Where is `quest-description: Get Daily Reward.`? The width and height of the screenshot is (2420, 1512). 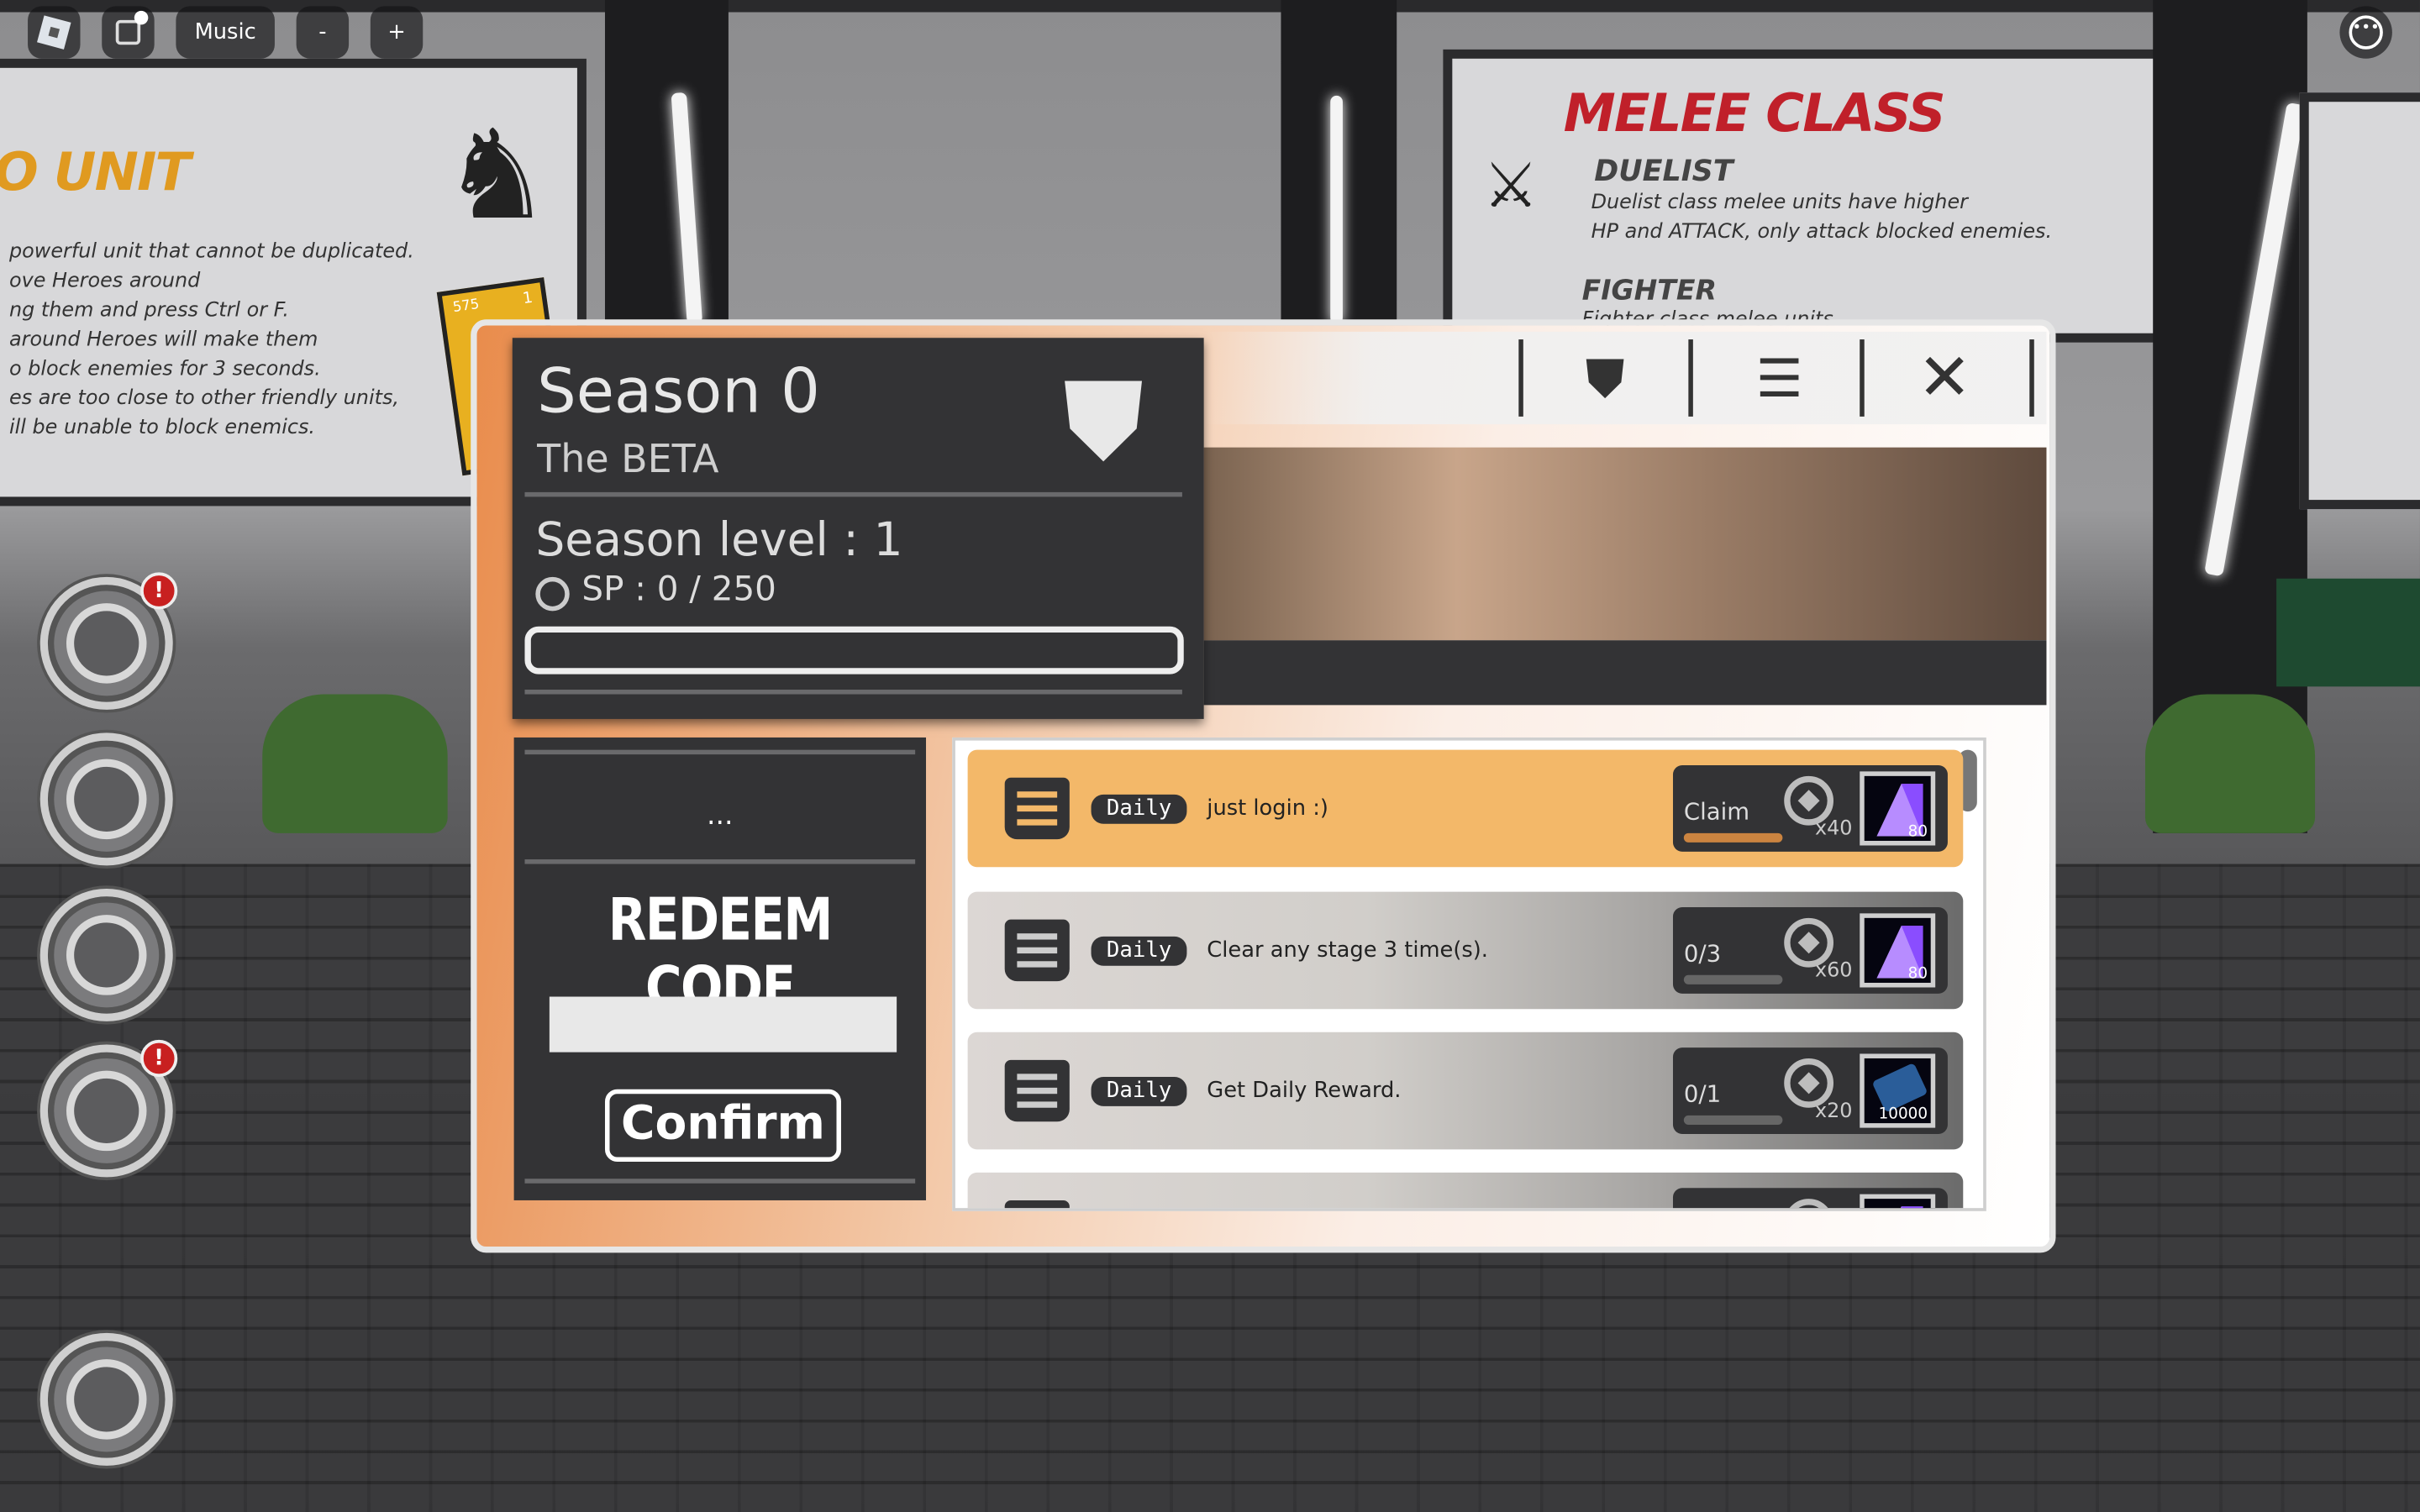 quest-description: Get Daily Reward. is located at coordinates (1304, 1091).